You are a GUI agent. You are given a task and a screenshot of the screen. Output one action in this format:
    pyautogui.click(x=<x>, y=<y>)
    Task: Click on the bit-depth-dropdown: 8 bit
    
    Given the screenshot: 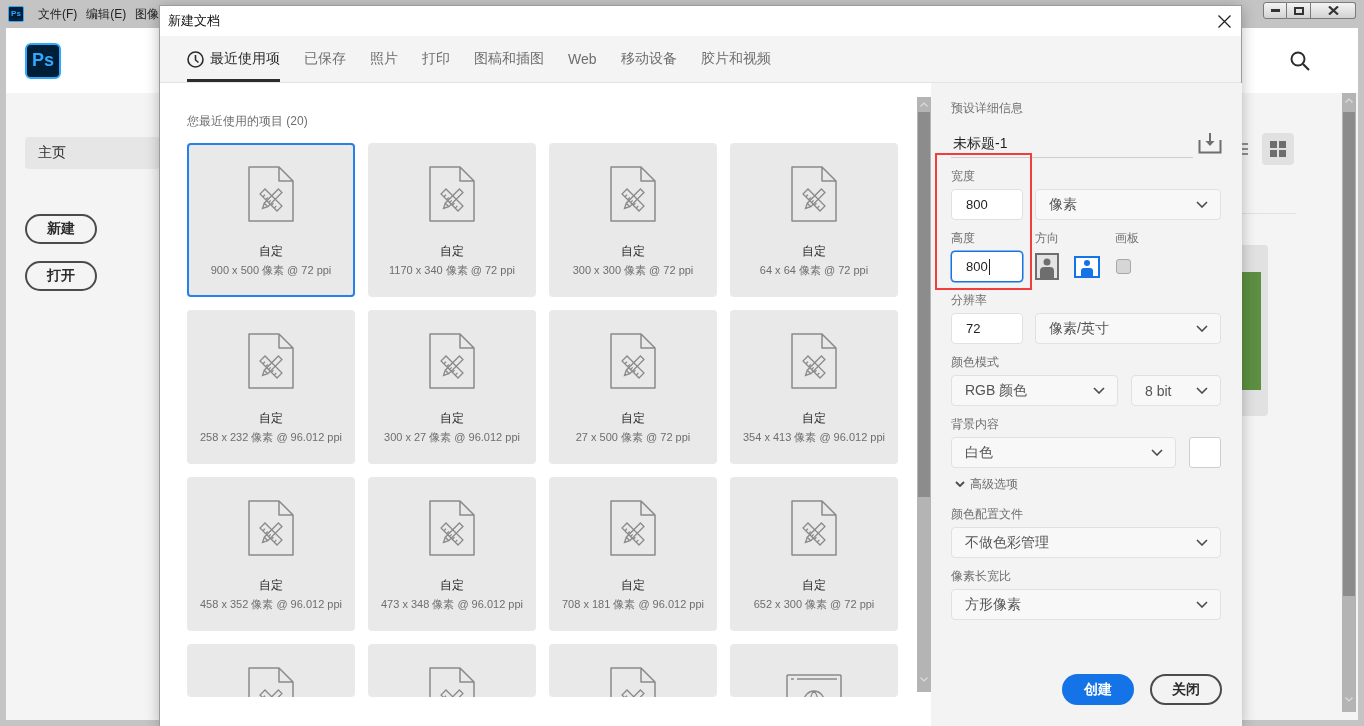 What is the action you would take?
    pyautogui.click(x=1176, y=390)
    